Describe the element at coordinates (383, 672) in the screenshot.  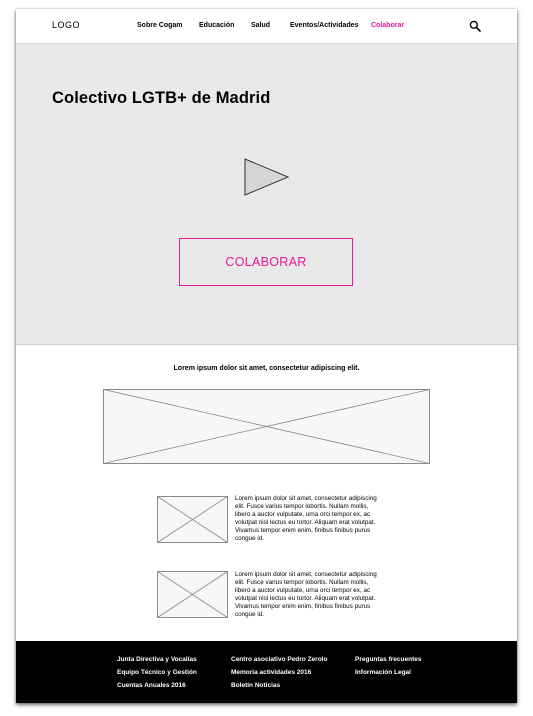
I see `footer-link-informacion-legal: Información Legal` at that location.